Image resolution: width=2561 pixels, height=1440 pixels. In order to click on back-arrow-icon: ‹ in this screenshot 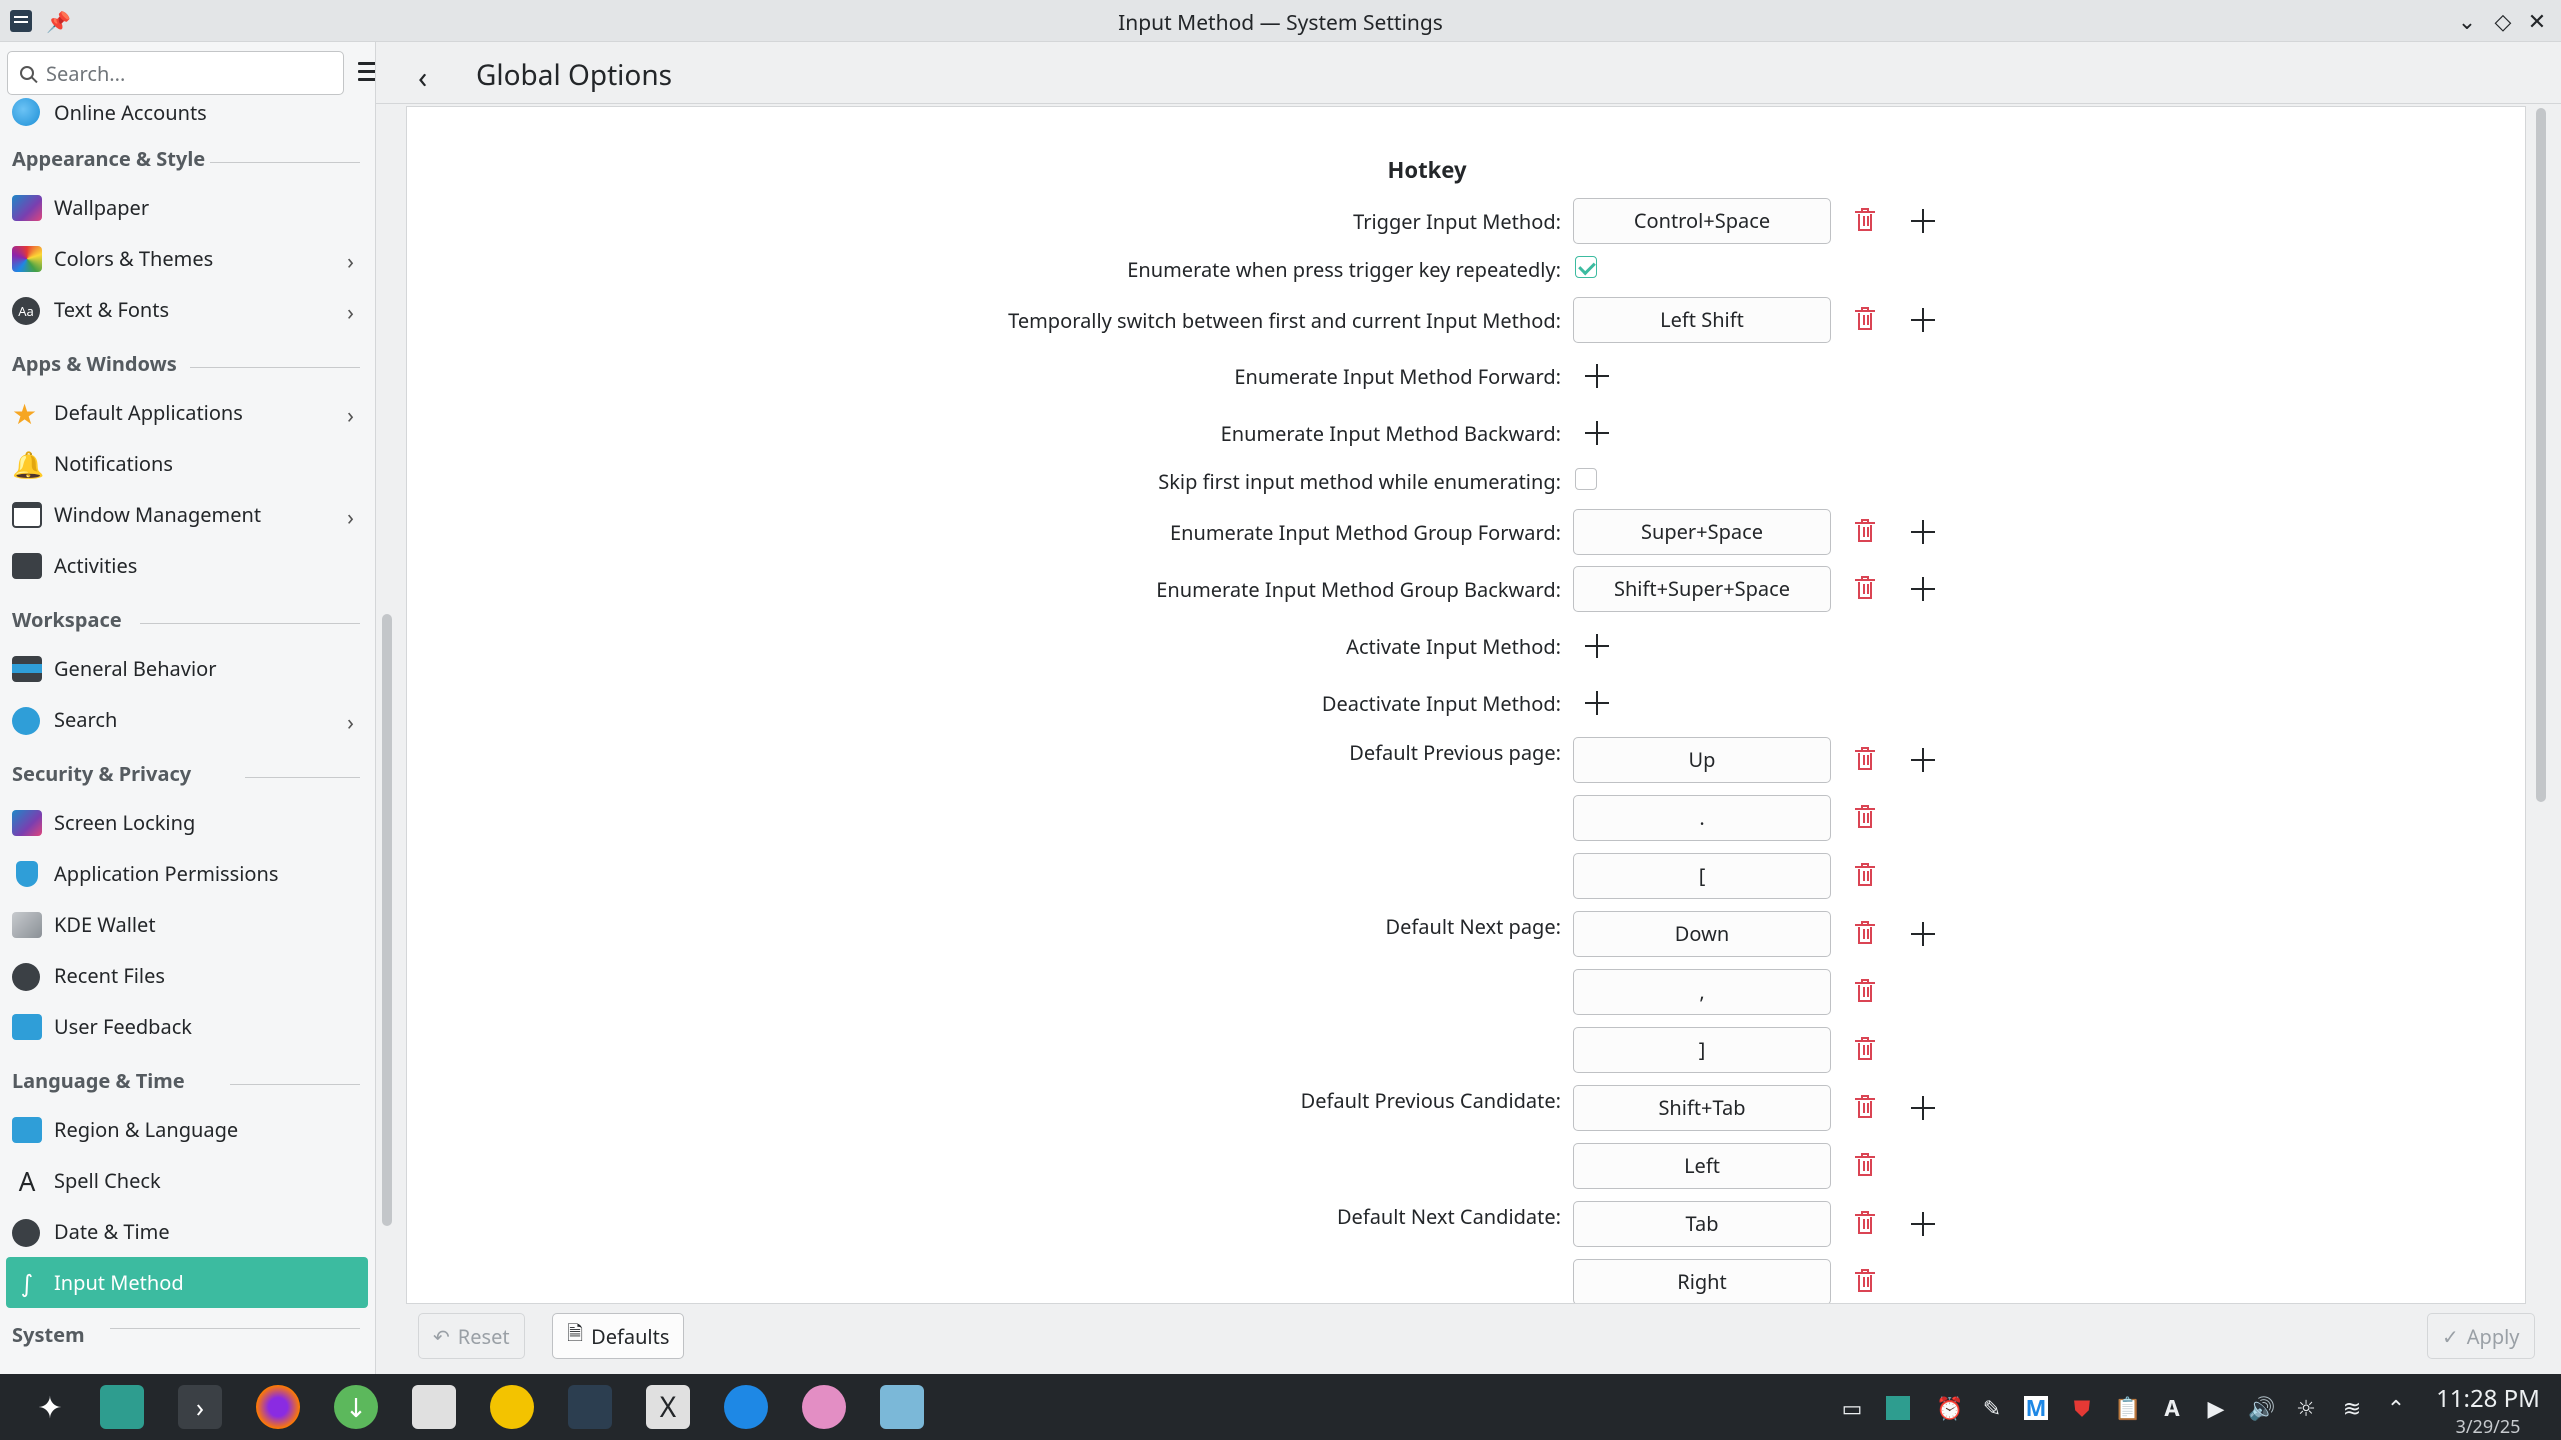, I will do `click(422, 76)`.